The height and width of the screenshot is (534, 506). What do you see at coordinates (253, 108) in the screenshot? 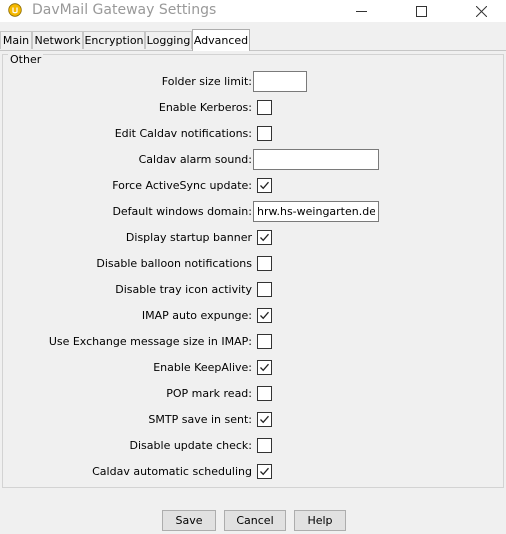
I see `setting-row-enable-kerberos: Enable Kerberos:` at bounding box center [253, 108].